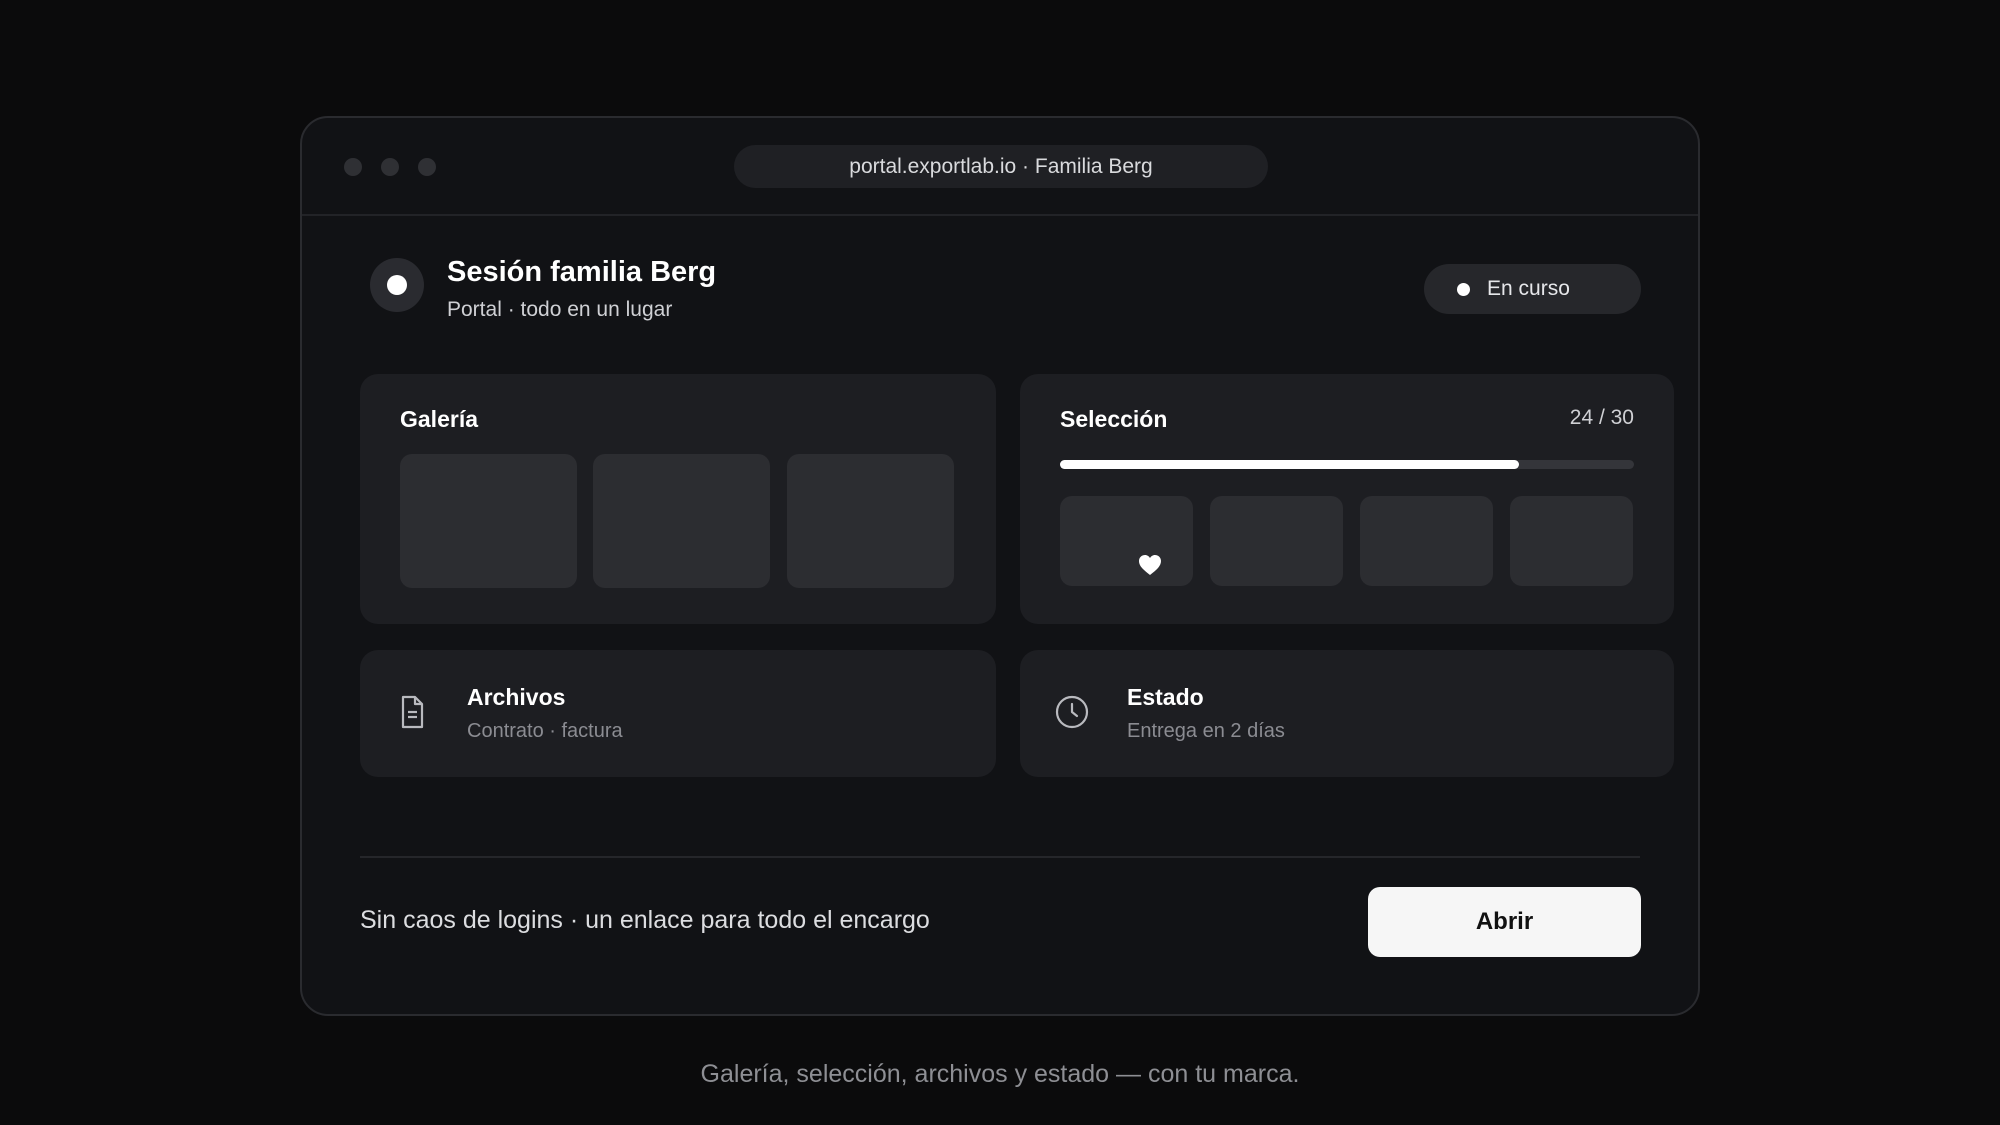 The width and height of the screenshot is (2000, 1125). Describe the element at coordinates (1290, 464) in the screenshot. I see `selection-progress-fill` at that location.